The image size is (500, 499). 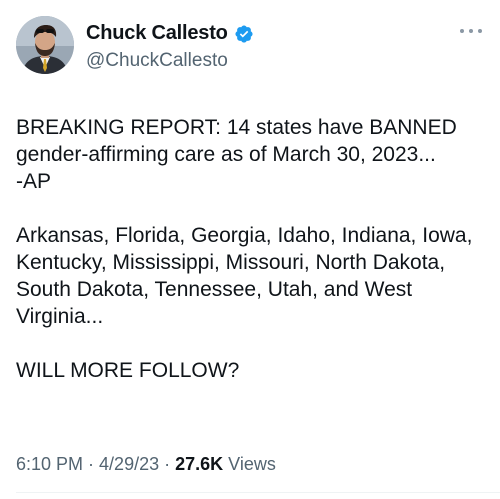 I want to click on tweet-meta: 6:10 PM · 4/29/23 · 27.6K Views, so click(x=146, y=464).